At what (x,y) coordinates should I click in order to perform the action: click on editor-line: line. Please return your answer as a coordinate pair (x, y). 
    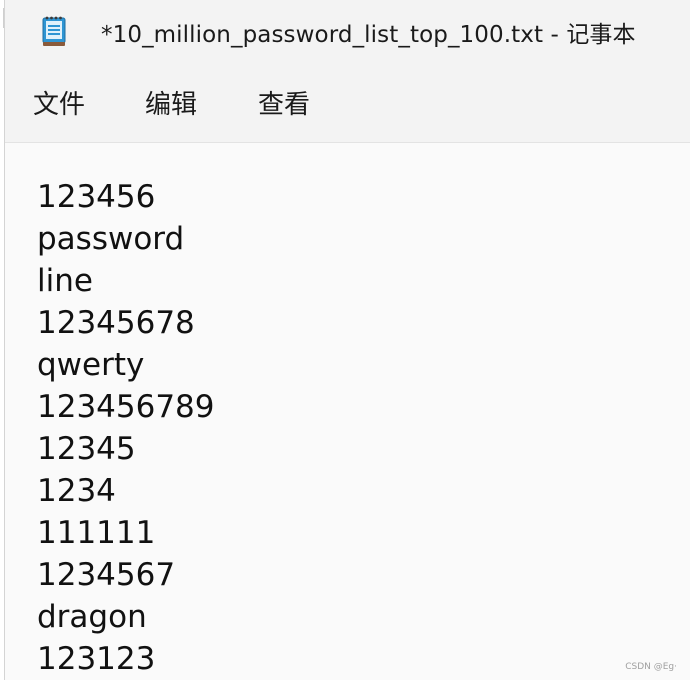
    Looking at the image, I should click on (126, 281).